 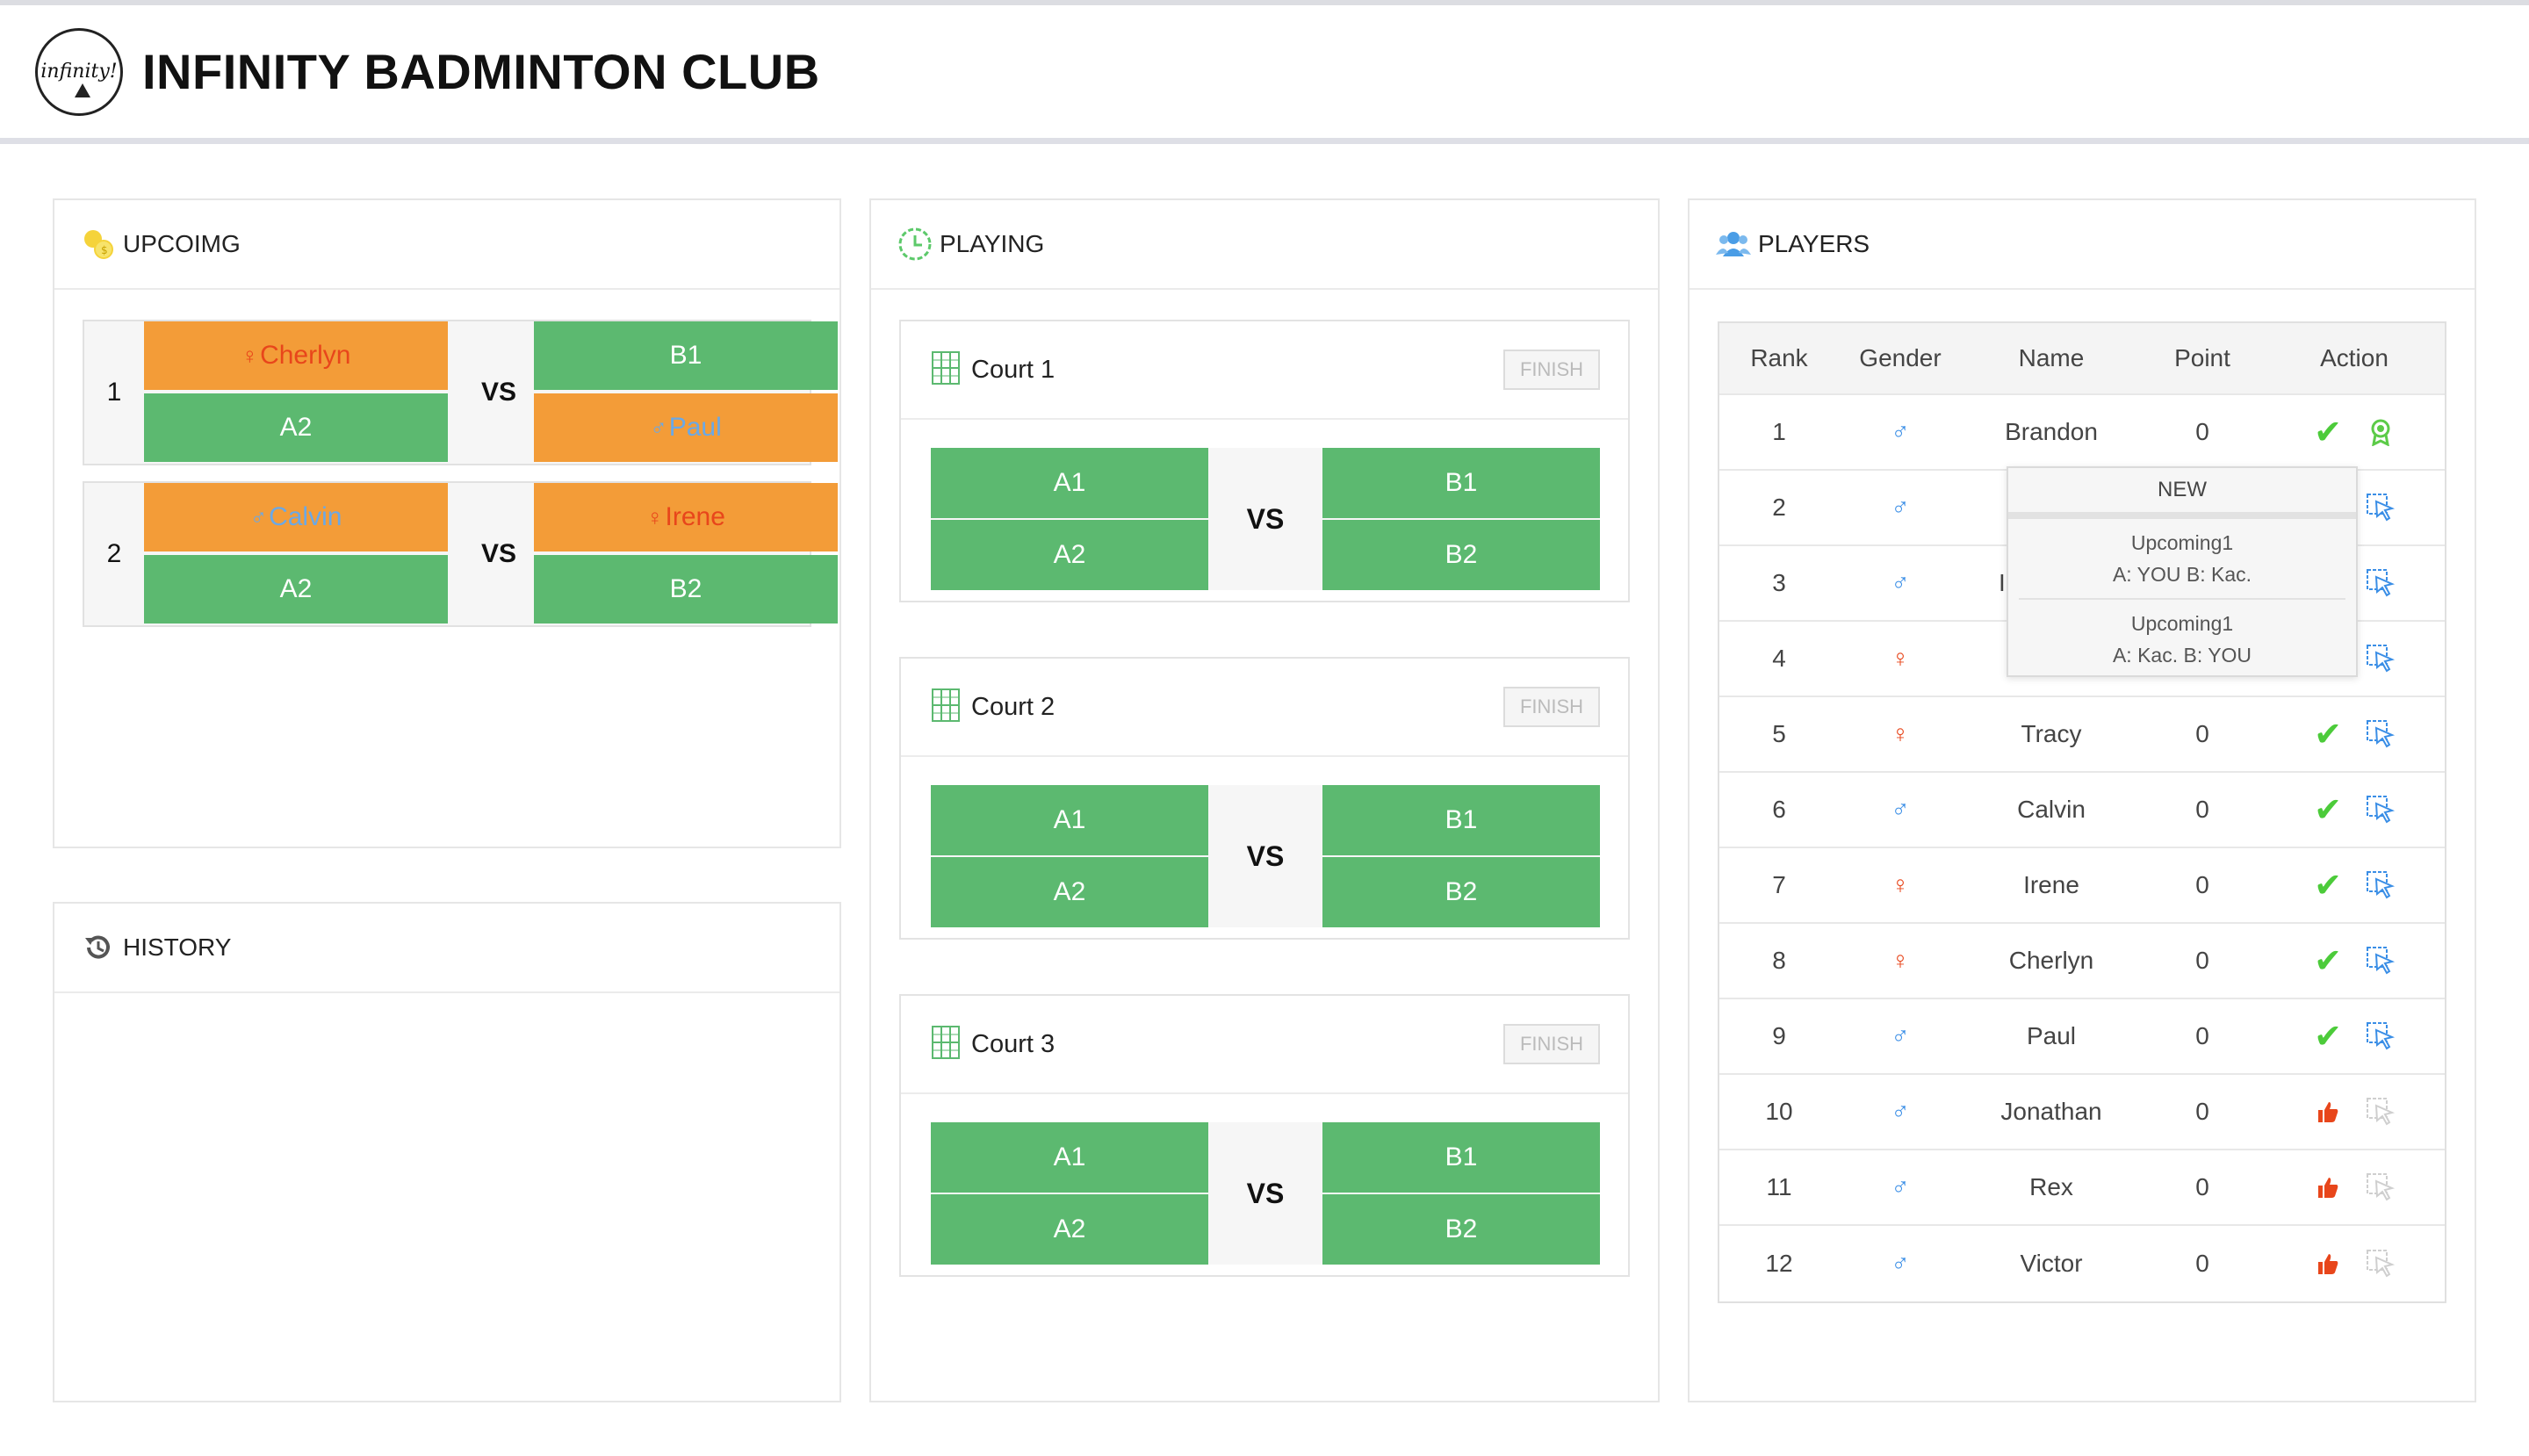 I want to click on table-row: 9 ♂ Paul 0 ✔, so click(x=2082, y=1037).